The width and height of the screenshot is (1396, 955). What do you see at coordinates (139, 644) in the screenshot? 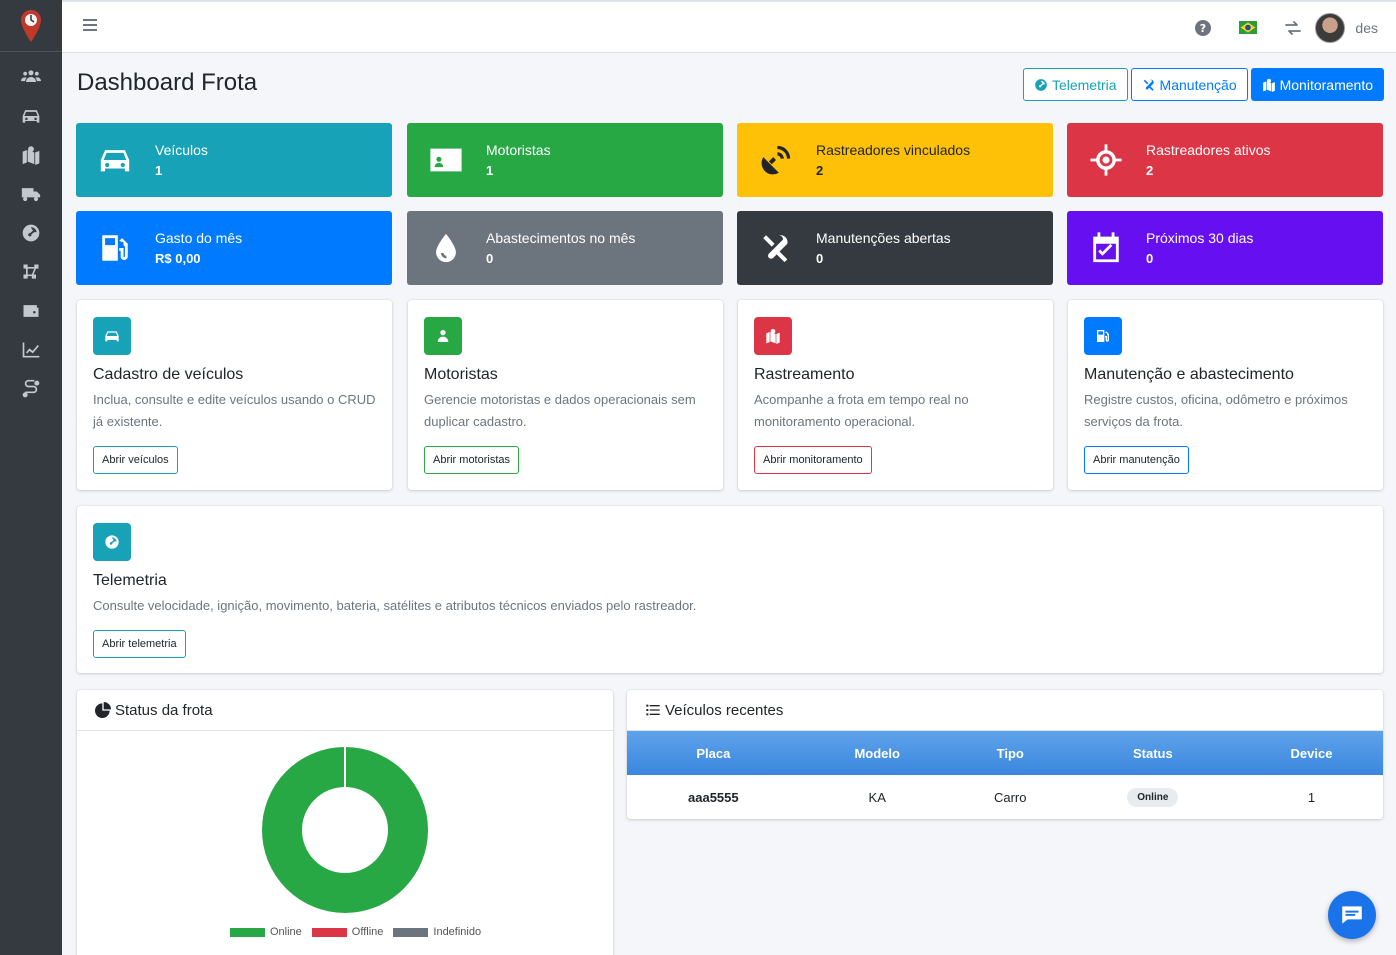
I see `abrir-telemetria-button: Abrir telemetria` at bounding box center [139, 644].